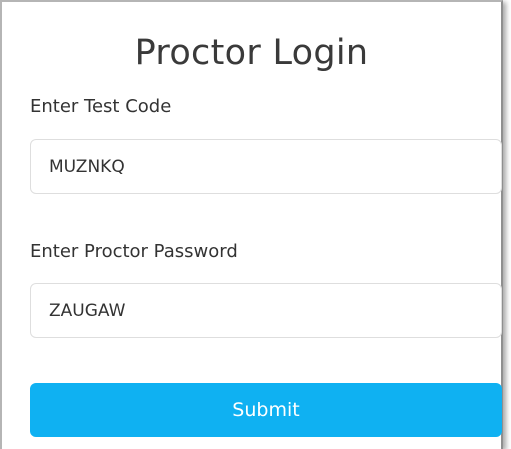 This screenshot has width=511, height=449. What do you see at coordinates (101, 106) in the screenshot?
I see `test-code-label: Enter Test Code` at bounding box center [101, 106].